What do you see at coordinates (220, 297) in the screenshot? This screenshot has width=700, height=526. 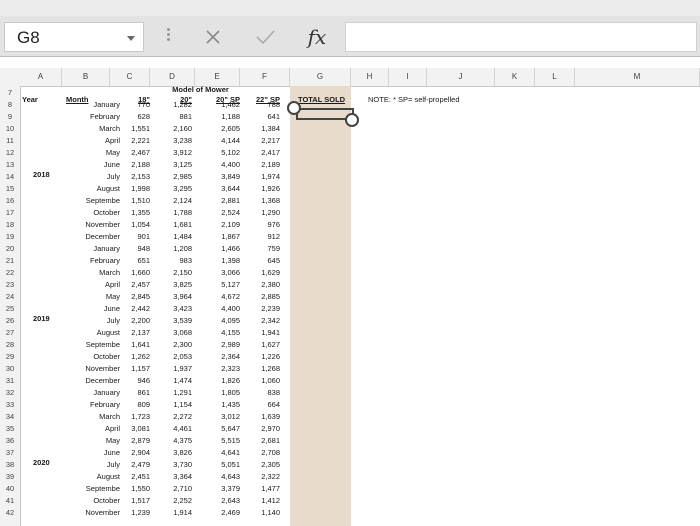 I see `mower-20sp-cell: 4,672` at bounding box center [220, 297].